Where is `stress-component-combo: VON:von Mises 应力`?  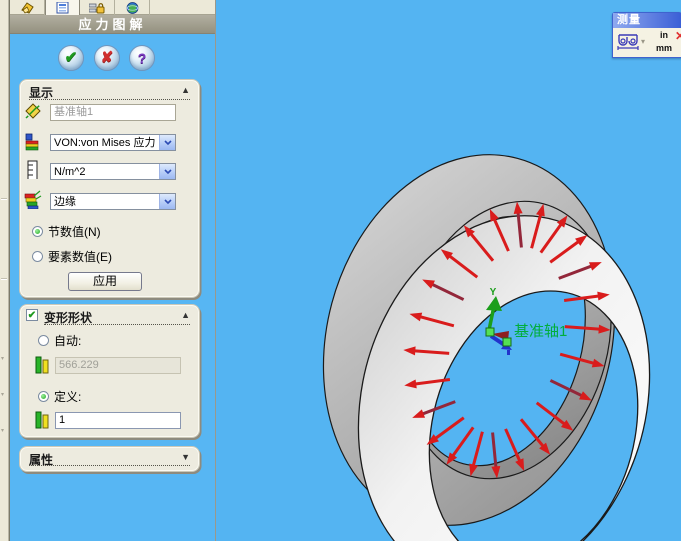 stress-component-combo: VON:von Mises 应力 is located at coordinates (113, 142).